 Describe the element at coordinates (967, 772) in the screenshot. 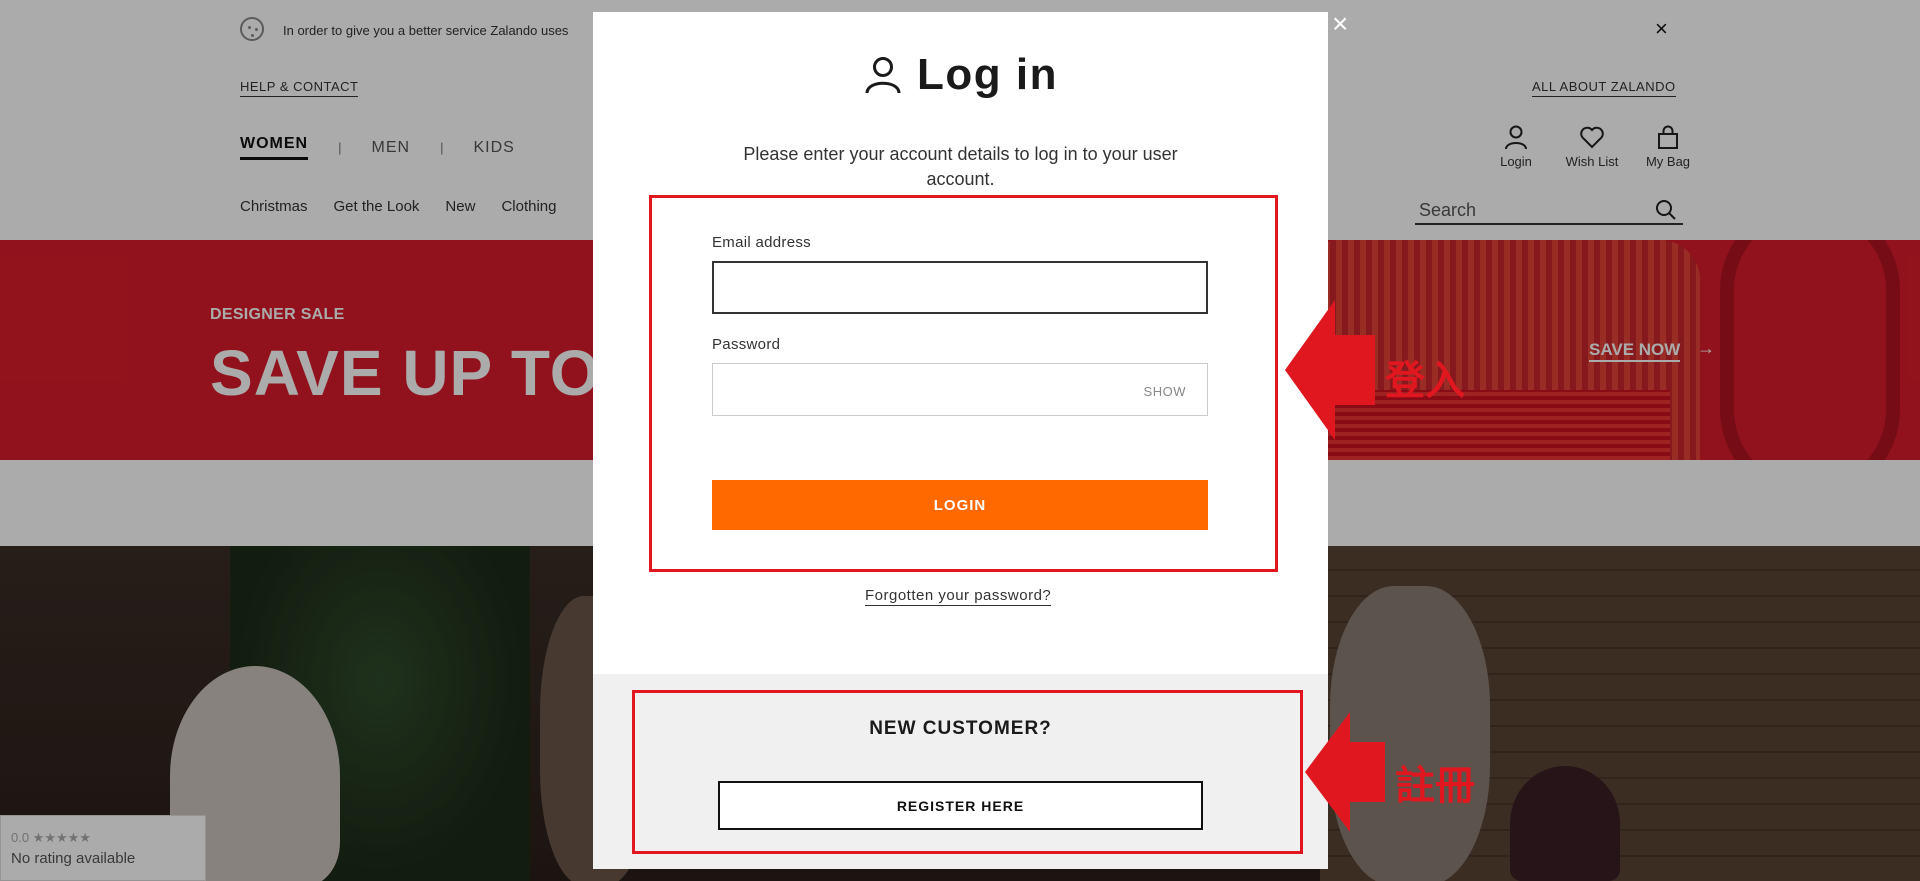

I see `register-highlight-box` at that location.